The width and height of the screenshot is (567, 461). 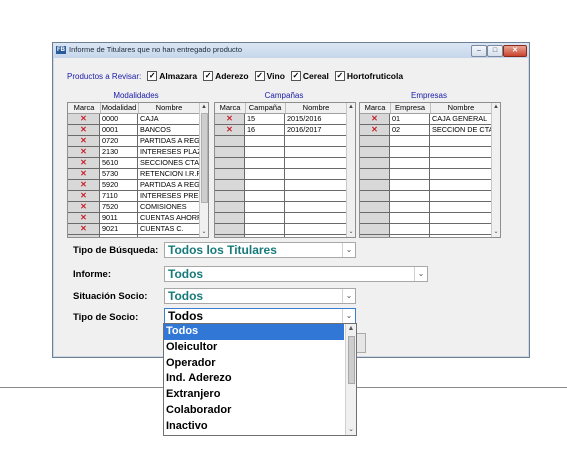 What do you see at coordinates (410, 119) in the screenshot?
I see `row-code: 01` at bounding box center [410, 119].